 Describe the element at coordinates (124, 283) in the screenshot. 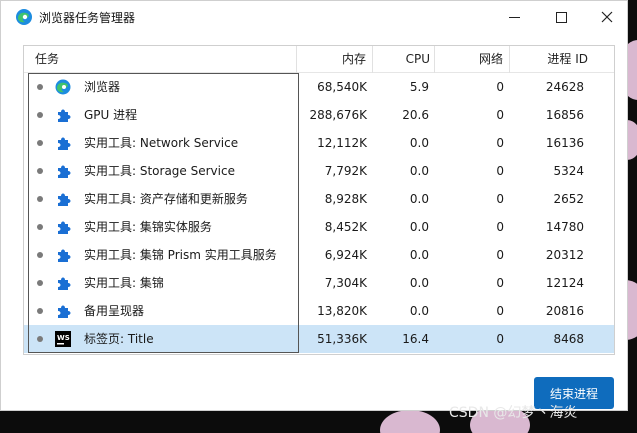

I see `process-name: 实用工具: 集锦` at that location.